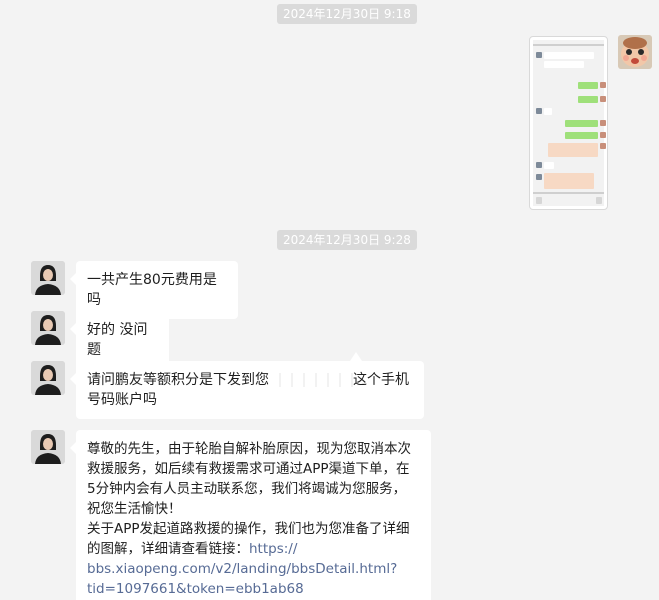  Describe the element at coordinates (247, 390) in the screenshot. I see `message-bubble: 请问鹏友等额积分是下发到您 这个手机号码账户吗` at that location.